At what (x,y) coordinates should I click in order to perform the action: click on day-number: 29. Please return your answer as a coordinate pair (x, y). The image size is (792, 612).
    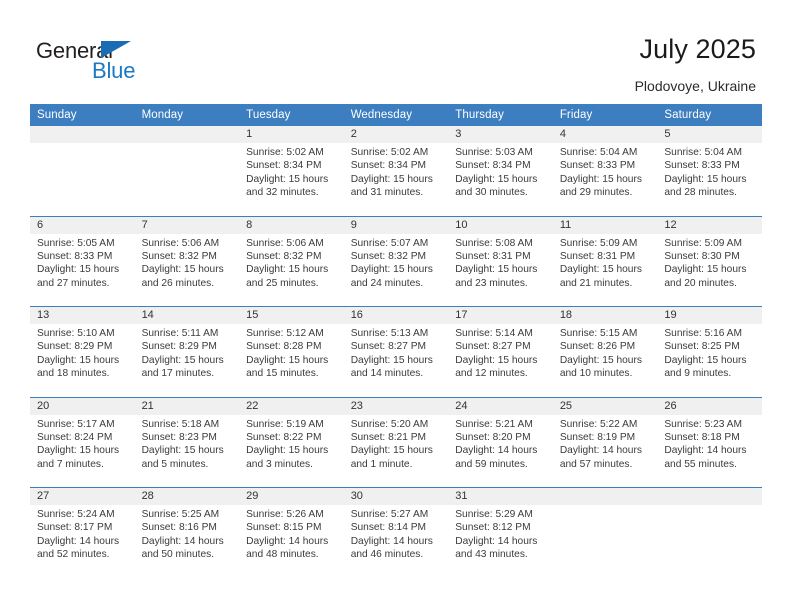
    Looking at the image, I should click on (291, 496).